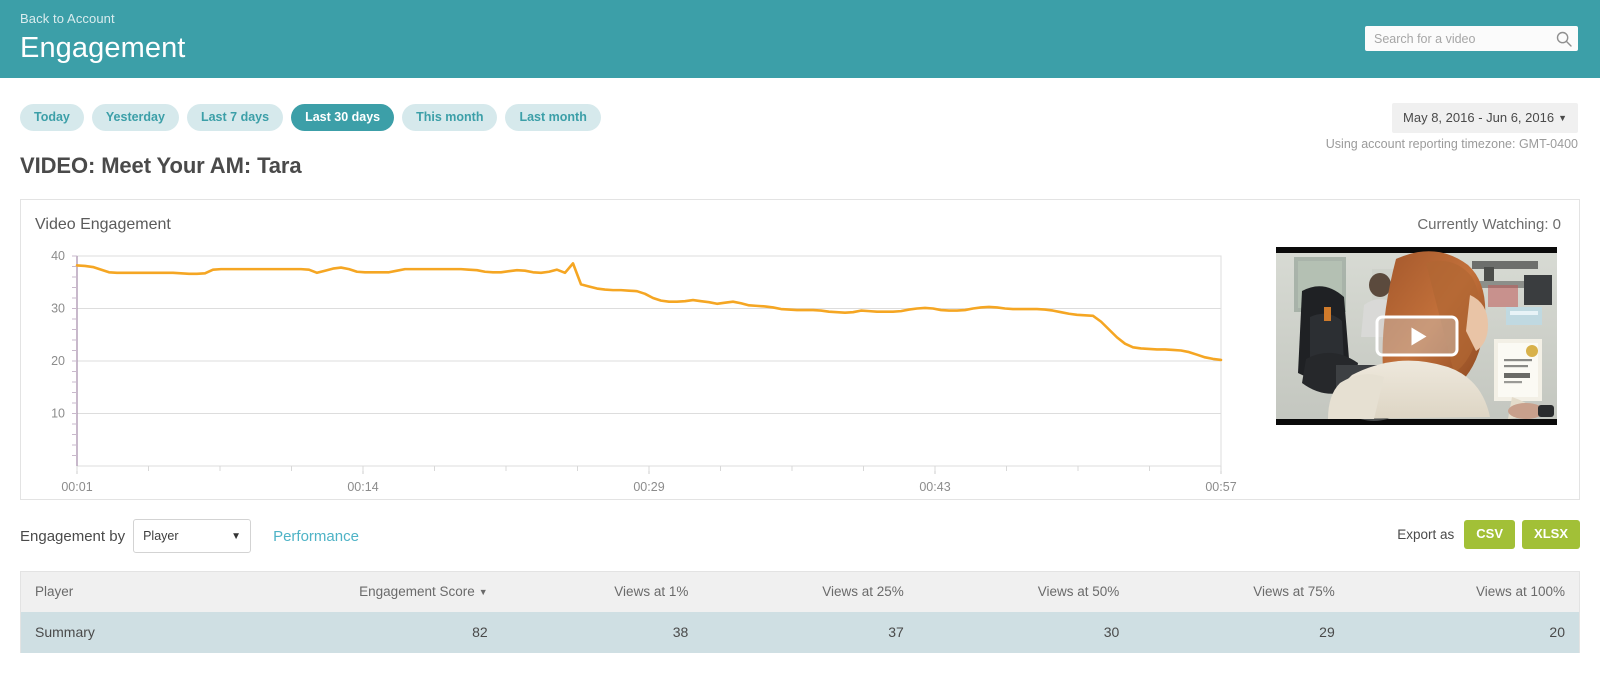 Image resolution: width=1600 pixels, height=675 pixels. Describe the element at coordinates (417, 591) in the screenshot. I see `column-header-engagement-score-label: Engagement Score` at that location.